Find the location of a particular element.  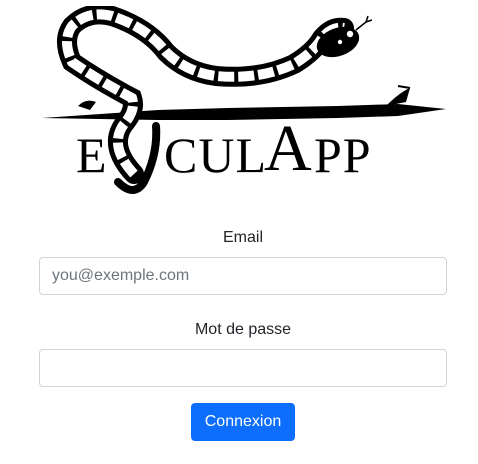

logo-letters-pp: PP is located at coordinates (343, 155).